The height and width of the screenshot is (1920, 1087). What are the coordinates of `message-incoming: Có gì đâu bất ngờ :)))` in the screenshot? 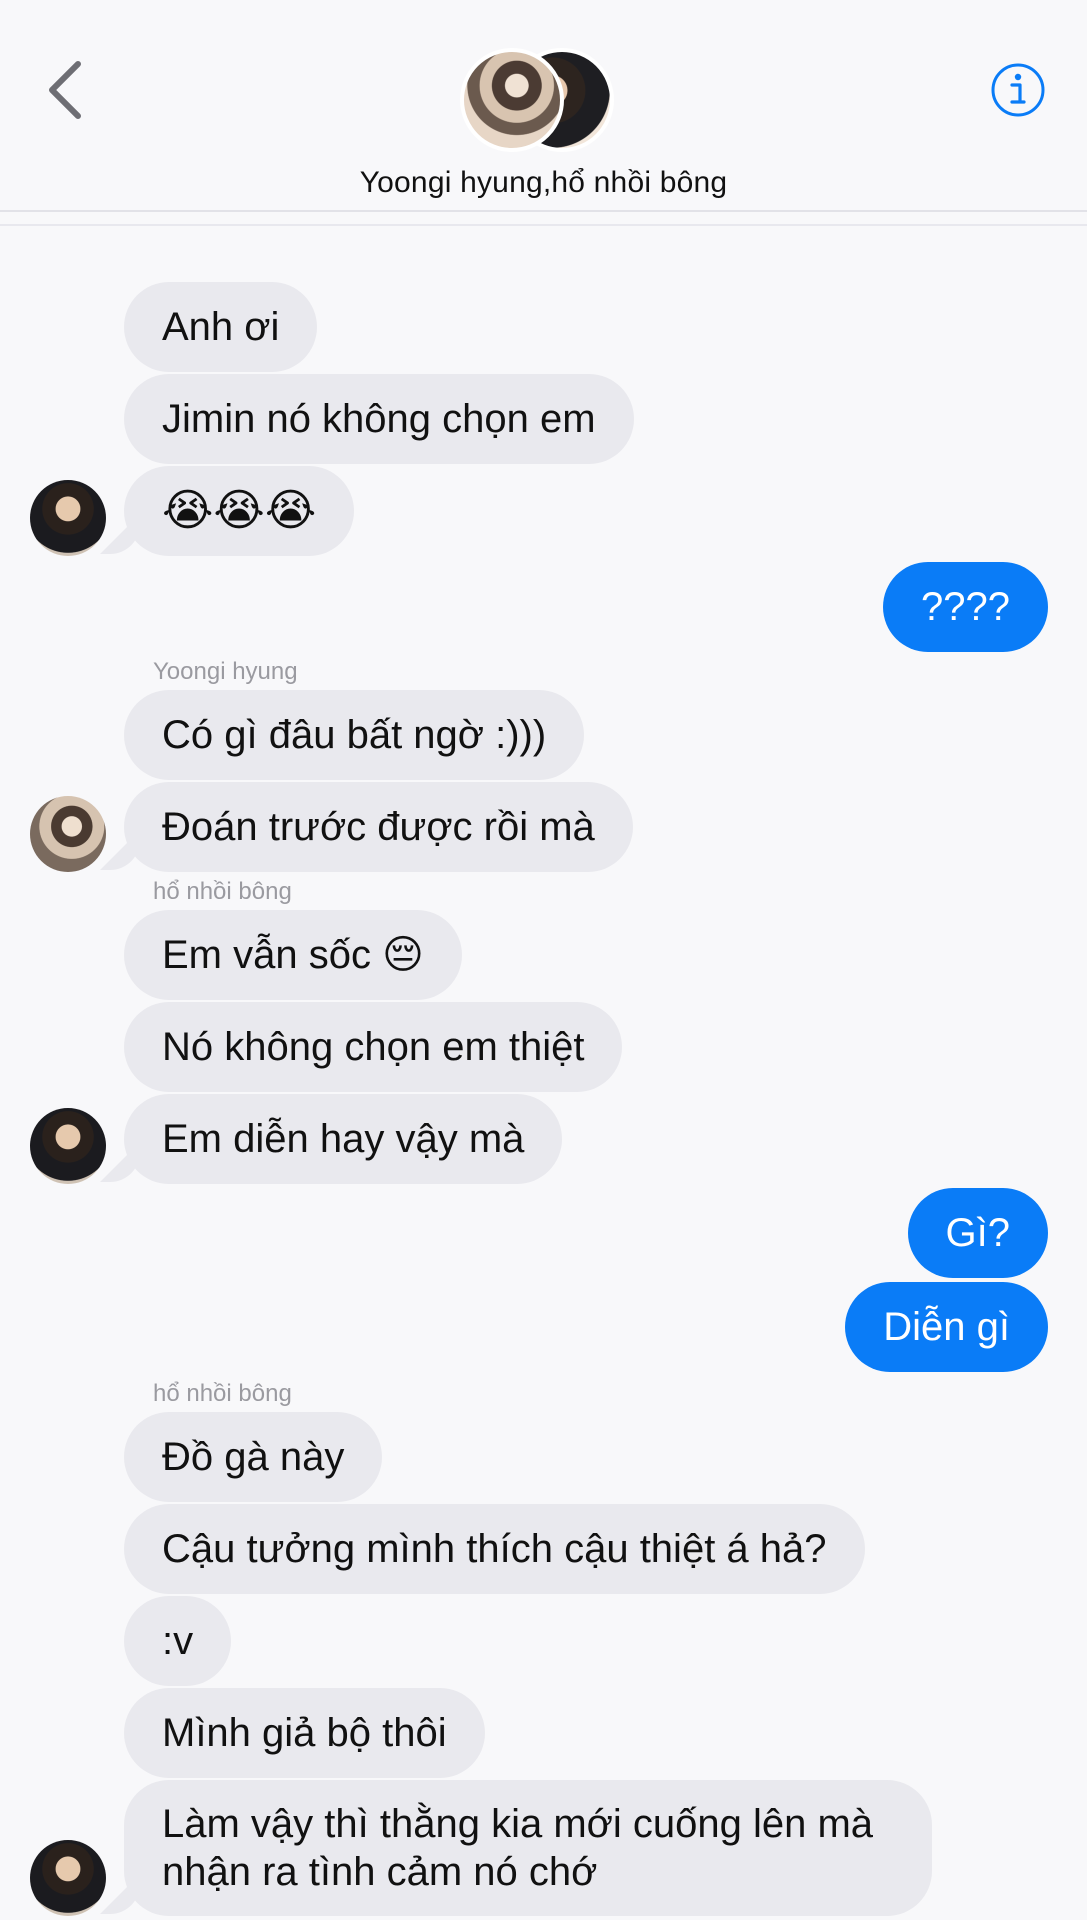 It's located at (354, 735).